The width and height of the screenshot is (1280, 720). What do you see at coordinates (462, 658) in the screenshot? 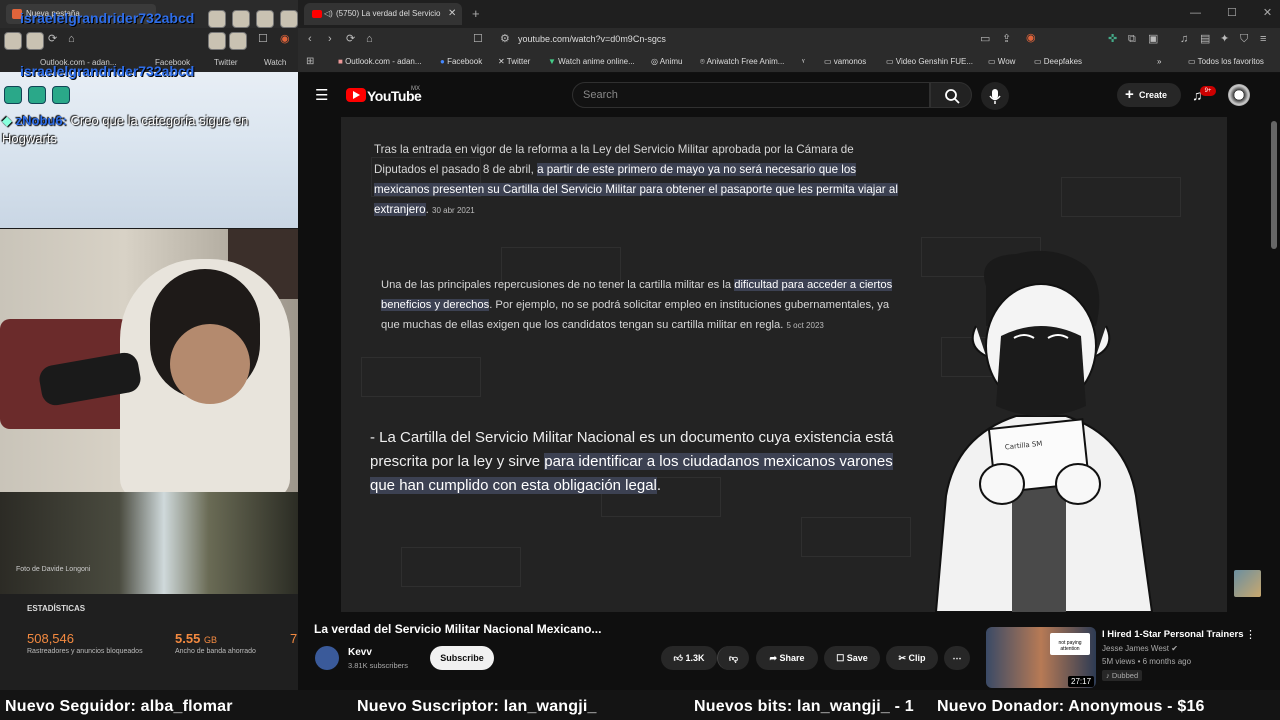
I see `subscribe-button: Subscribe` at bounding box center [462, 658].